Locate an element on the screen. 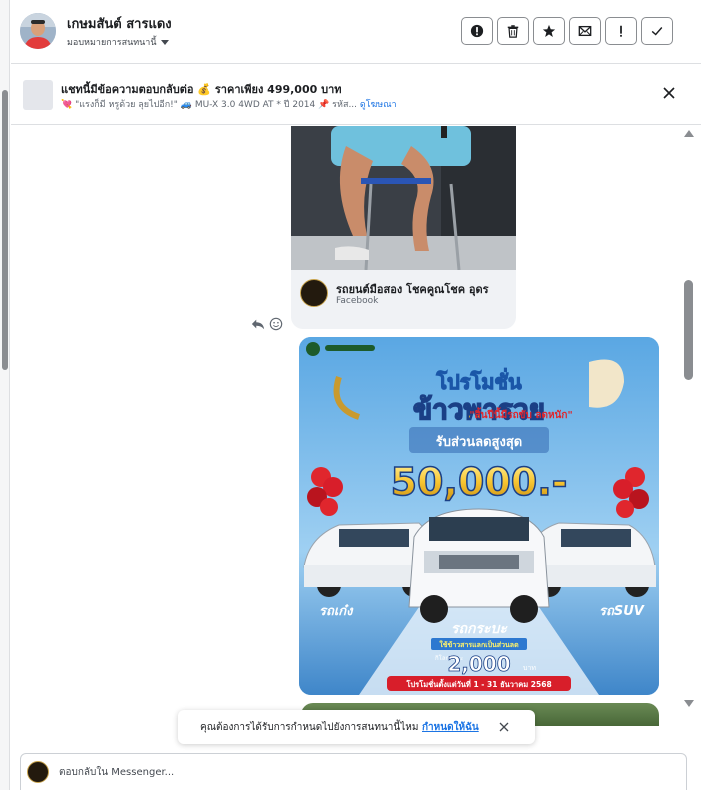  view-ad-link: ดูโฆษณา is located at coordinates (378, 105).